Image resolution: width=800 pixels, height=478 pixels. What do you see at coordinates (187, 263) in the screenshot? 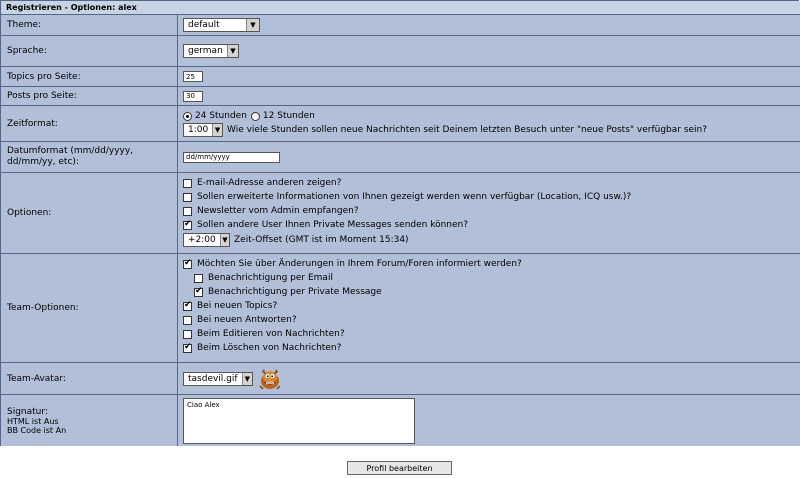
I see `notify-checkbox` at bounding box center [187, 263].